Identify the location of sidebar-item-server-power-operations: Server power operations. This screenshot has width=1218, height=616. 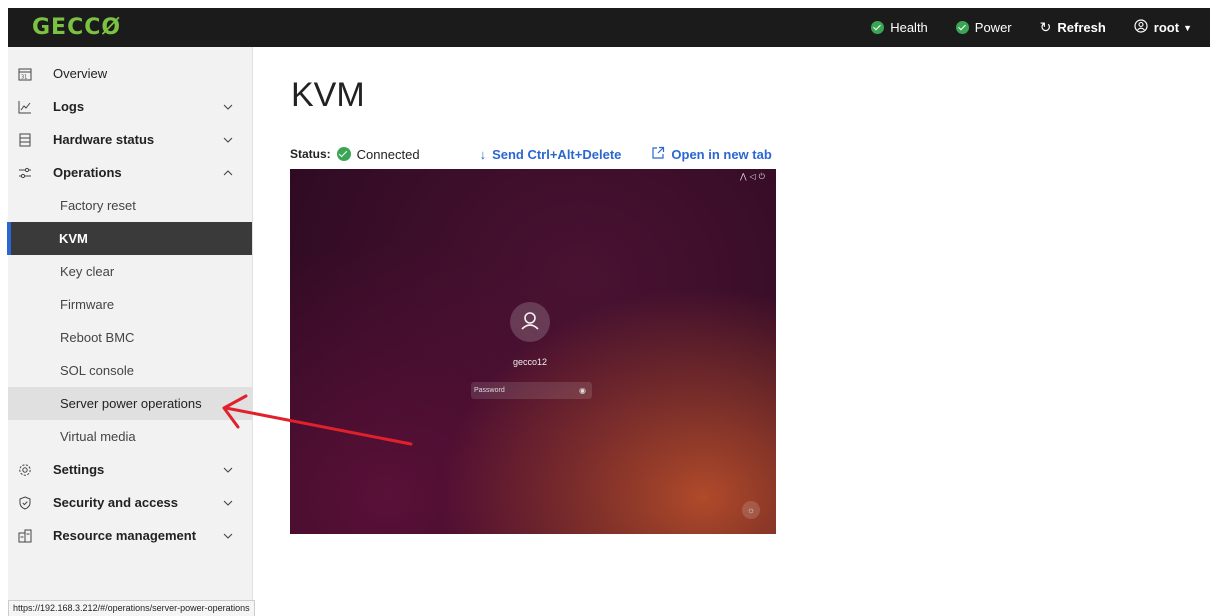
(130, 403).